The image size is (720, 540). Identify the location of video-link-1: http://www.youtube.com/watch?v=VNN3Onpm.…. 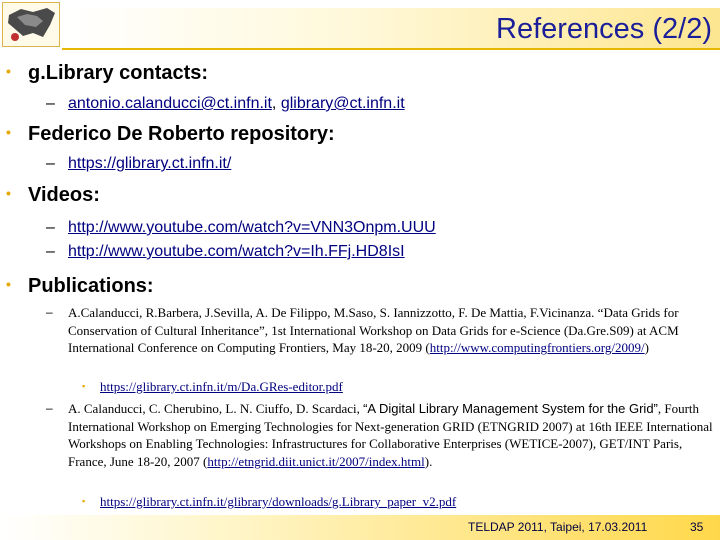
(252, 227).